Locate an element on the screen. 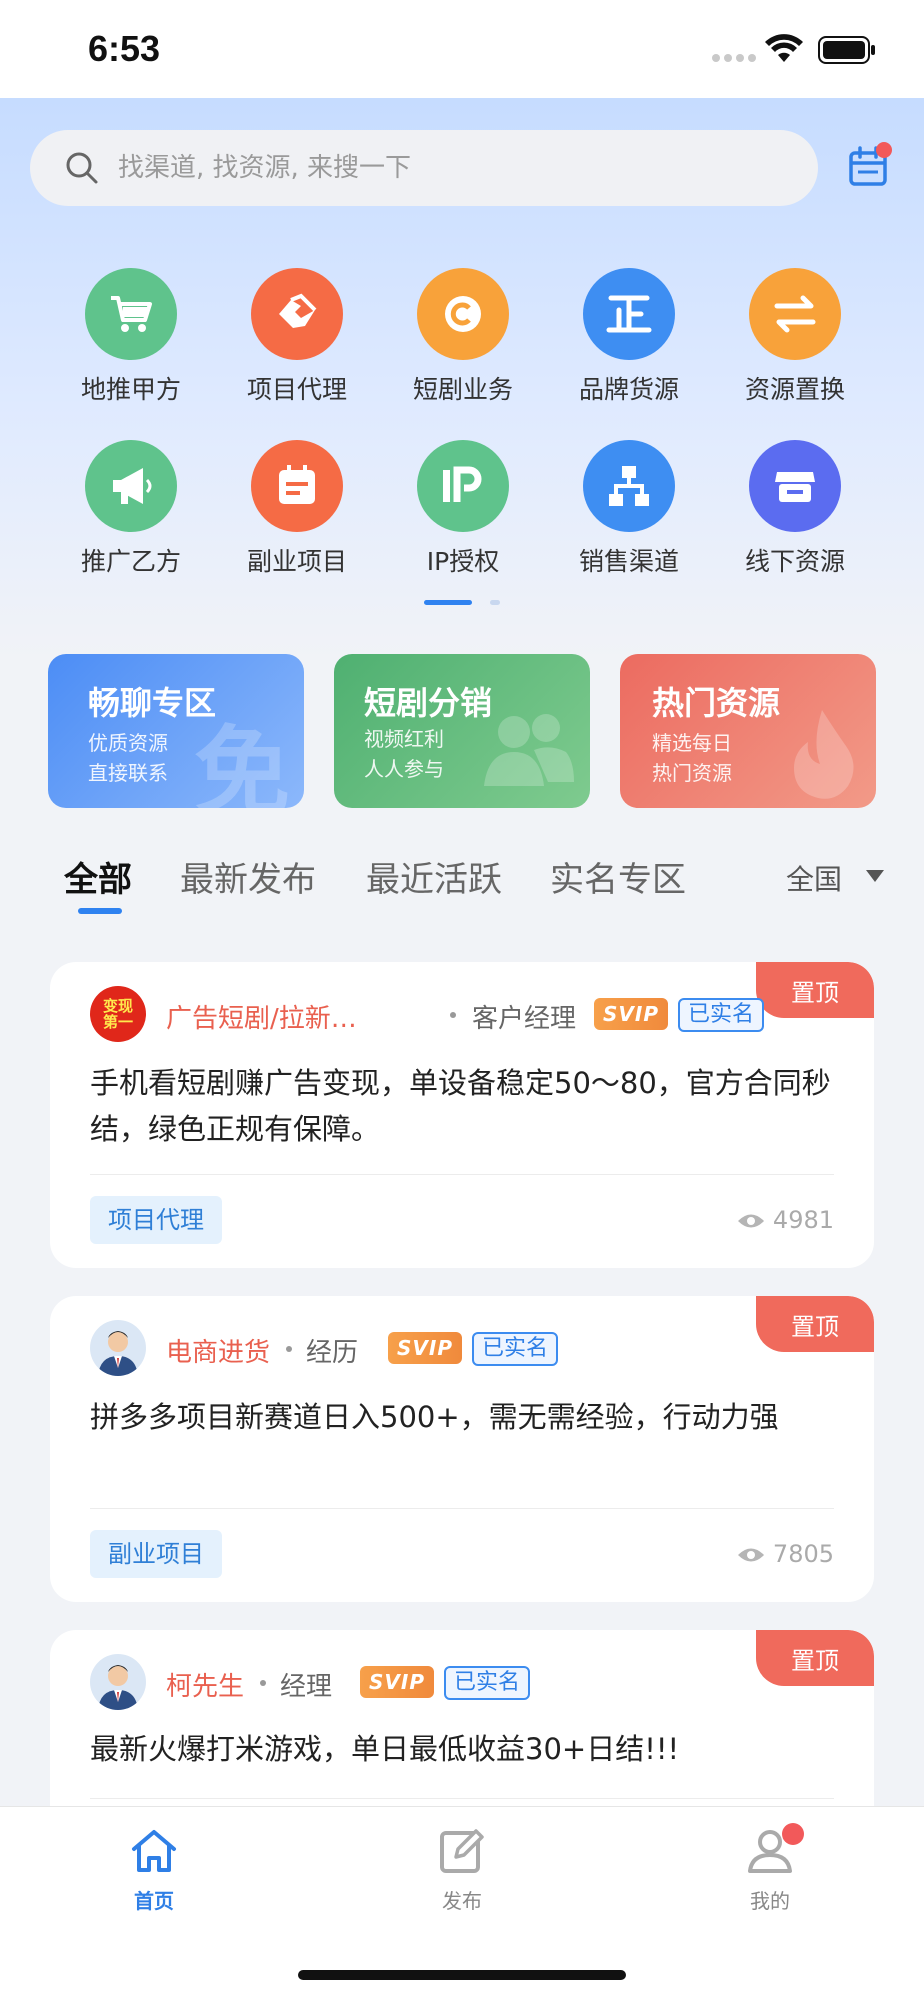 The height and width of the screenshot is (2000, 924). nav-home: 首页 is located at coordinates (154, 1865).